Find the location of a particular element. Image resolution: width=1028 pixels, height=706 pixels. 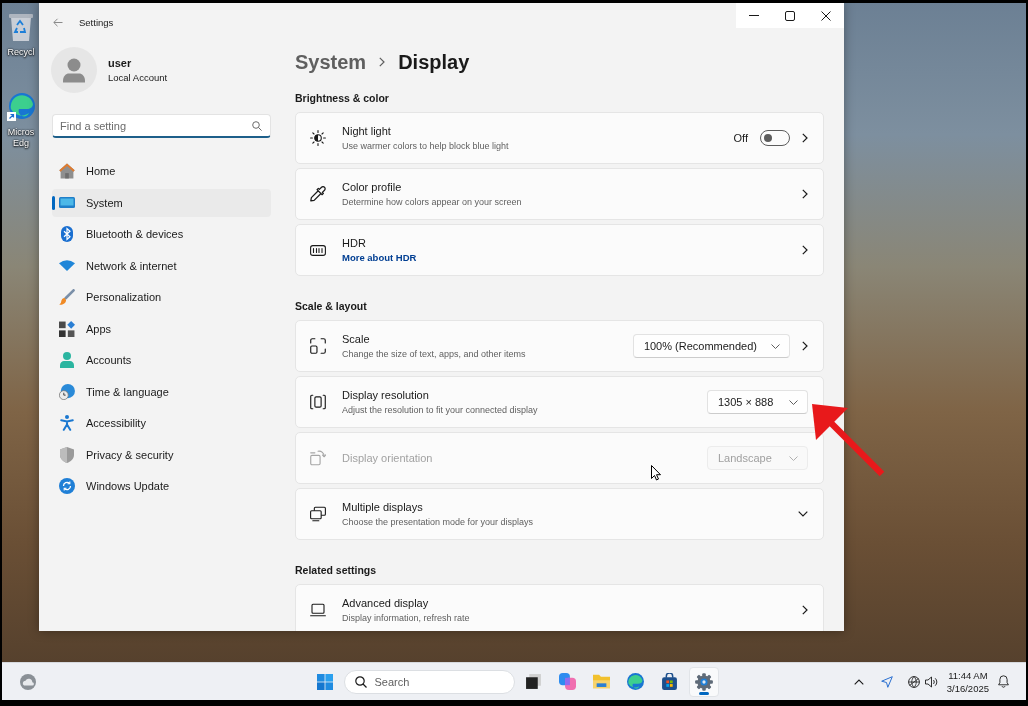

clock-time: 11:44 AM is located at coordinates (968, 675).